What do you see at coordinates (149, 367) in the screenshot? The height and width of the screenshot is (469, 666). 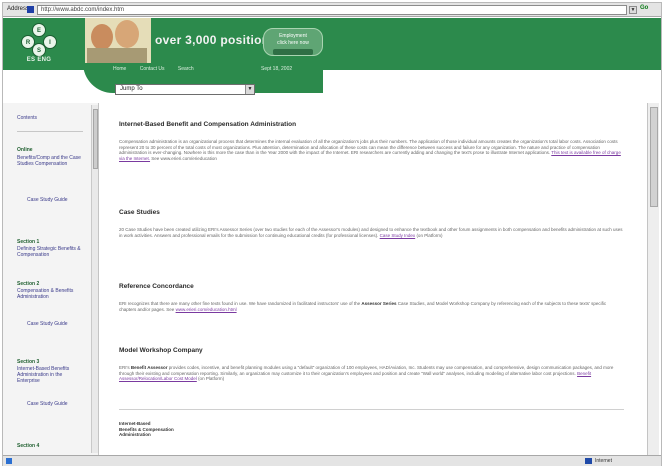 I see `benefit-assessor-text: Benefit Assessor` at bounding box center [149, 367].